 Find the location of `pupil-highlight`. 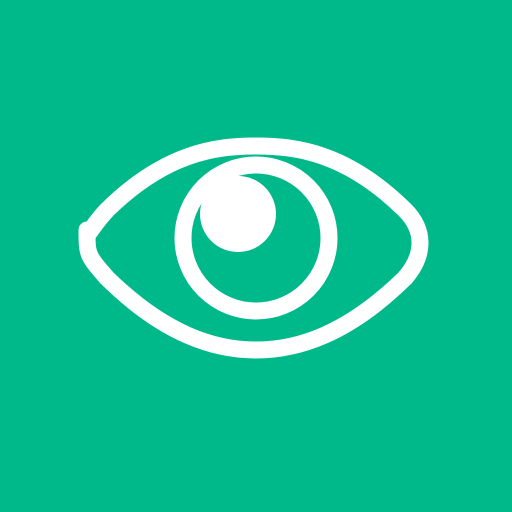

pupil-highlight is located at coordinates (238, 214).